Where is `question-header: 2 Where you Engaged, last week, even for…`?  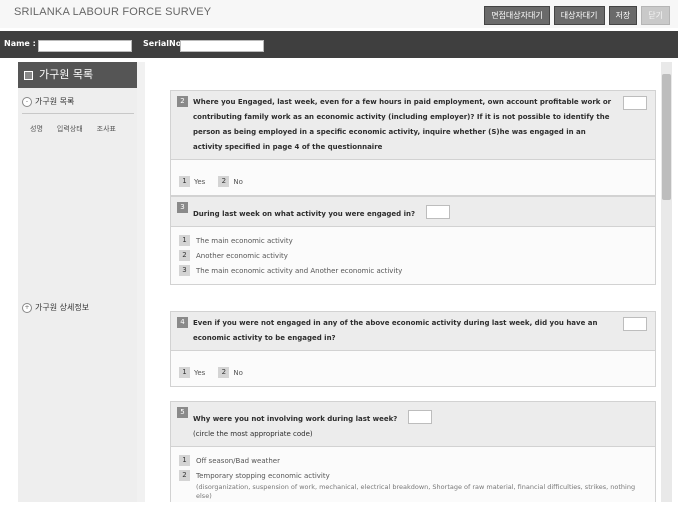 question-header: 2 Where you Engaged, last week, even for… is located at coordinates (413, 125).